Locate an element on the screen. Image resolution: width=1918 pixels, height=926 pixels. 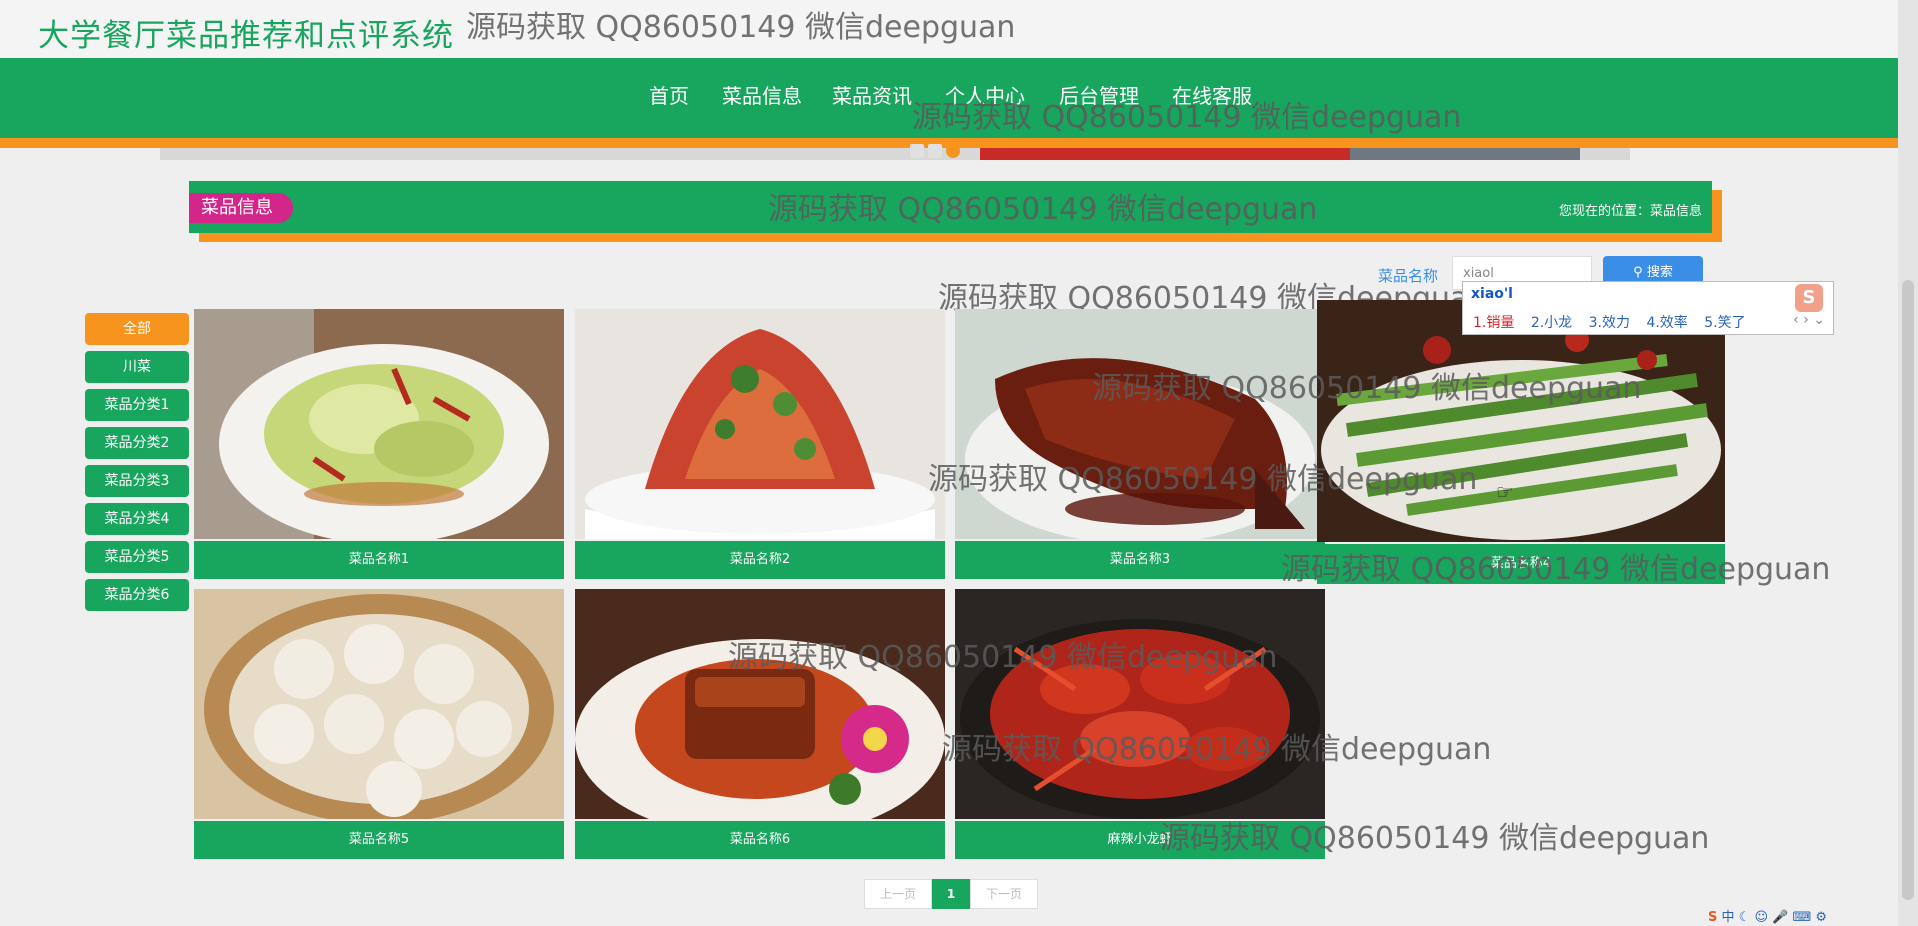
category-3: 菜品分类3 is located at coordinates (137, 481).